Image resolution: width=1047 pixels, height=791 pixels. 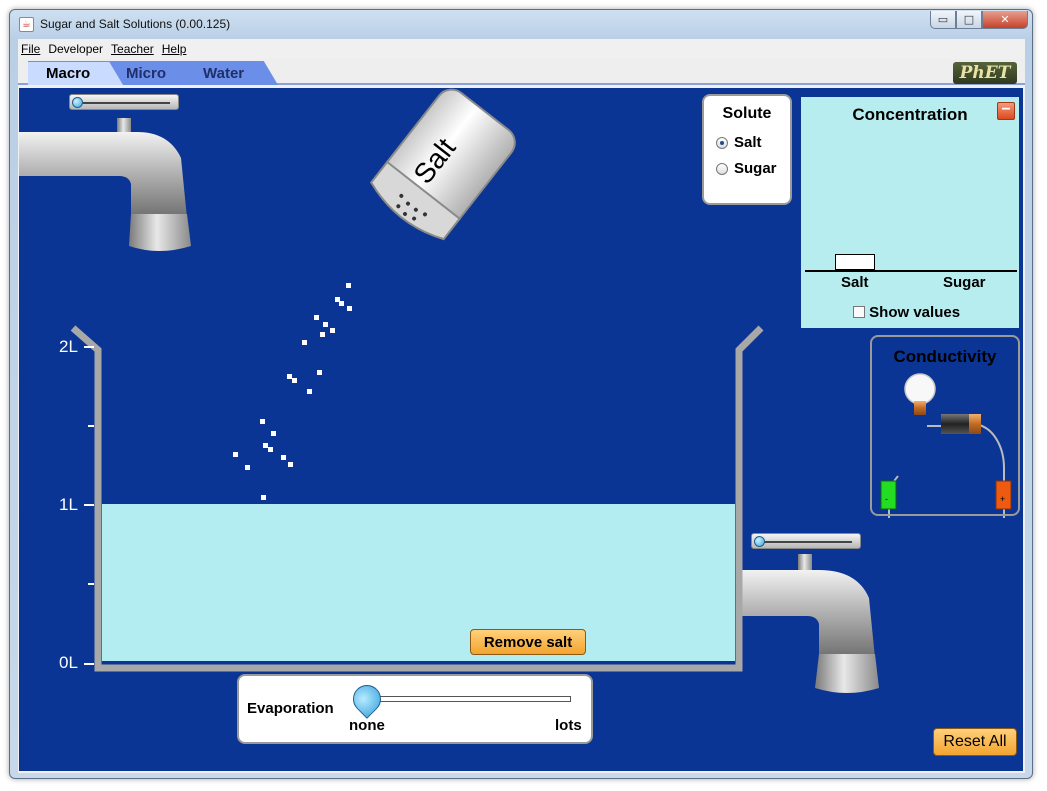 I want to click on evaporation-slider-track, so click(x=465, y=699).